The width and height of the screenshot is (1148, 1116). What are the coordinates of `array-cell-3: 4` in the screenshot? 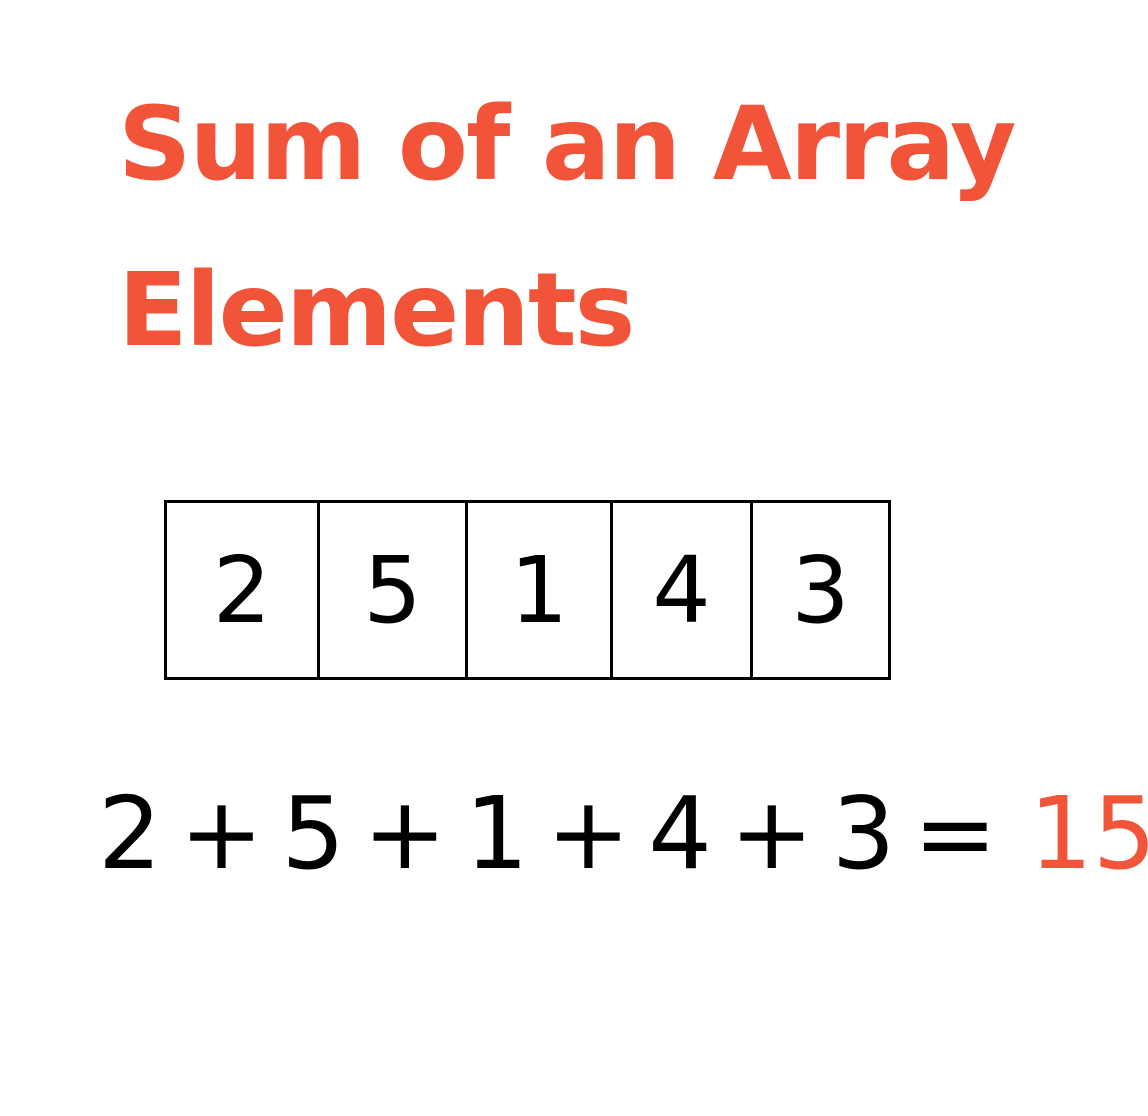 It's located at (680, 590).